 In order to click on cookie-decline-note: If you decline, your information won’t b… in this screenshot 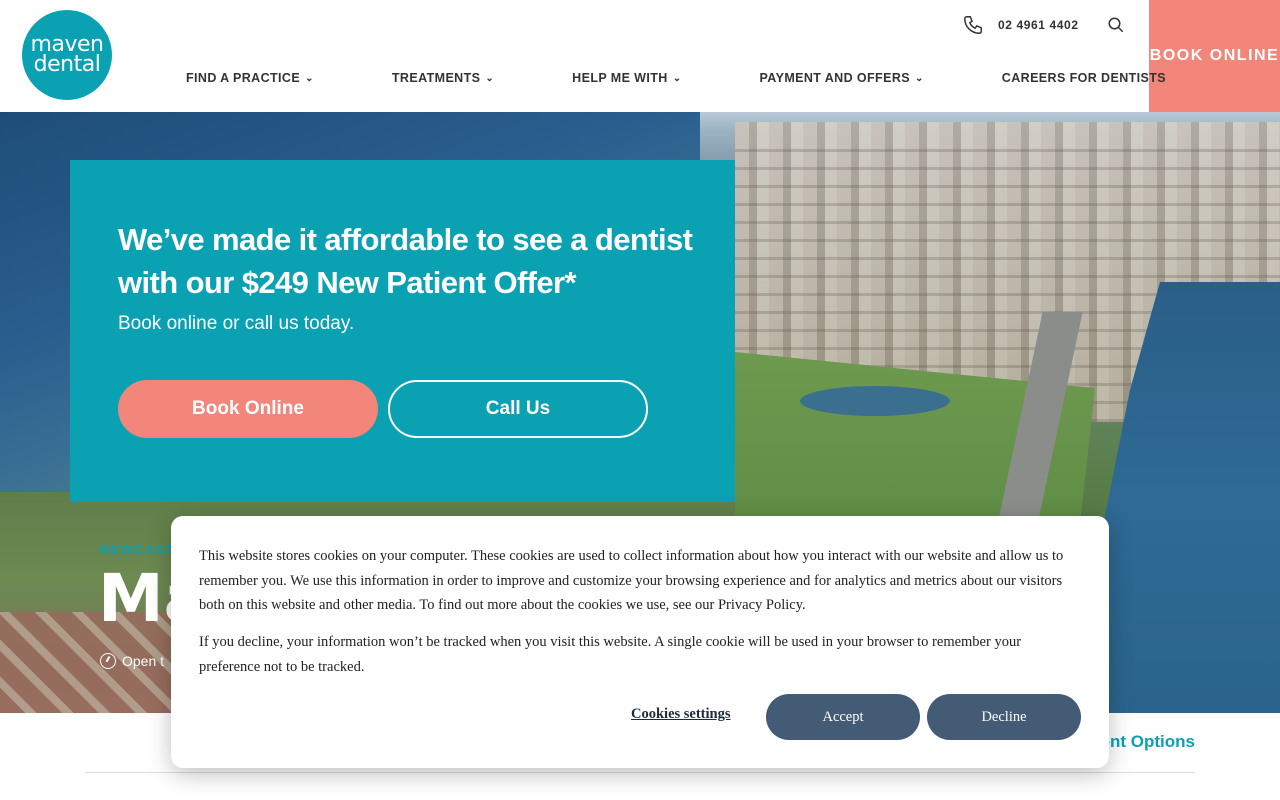, I will do `click(610, 654)`.